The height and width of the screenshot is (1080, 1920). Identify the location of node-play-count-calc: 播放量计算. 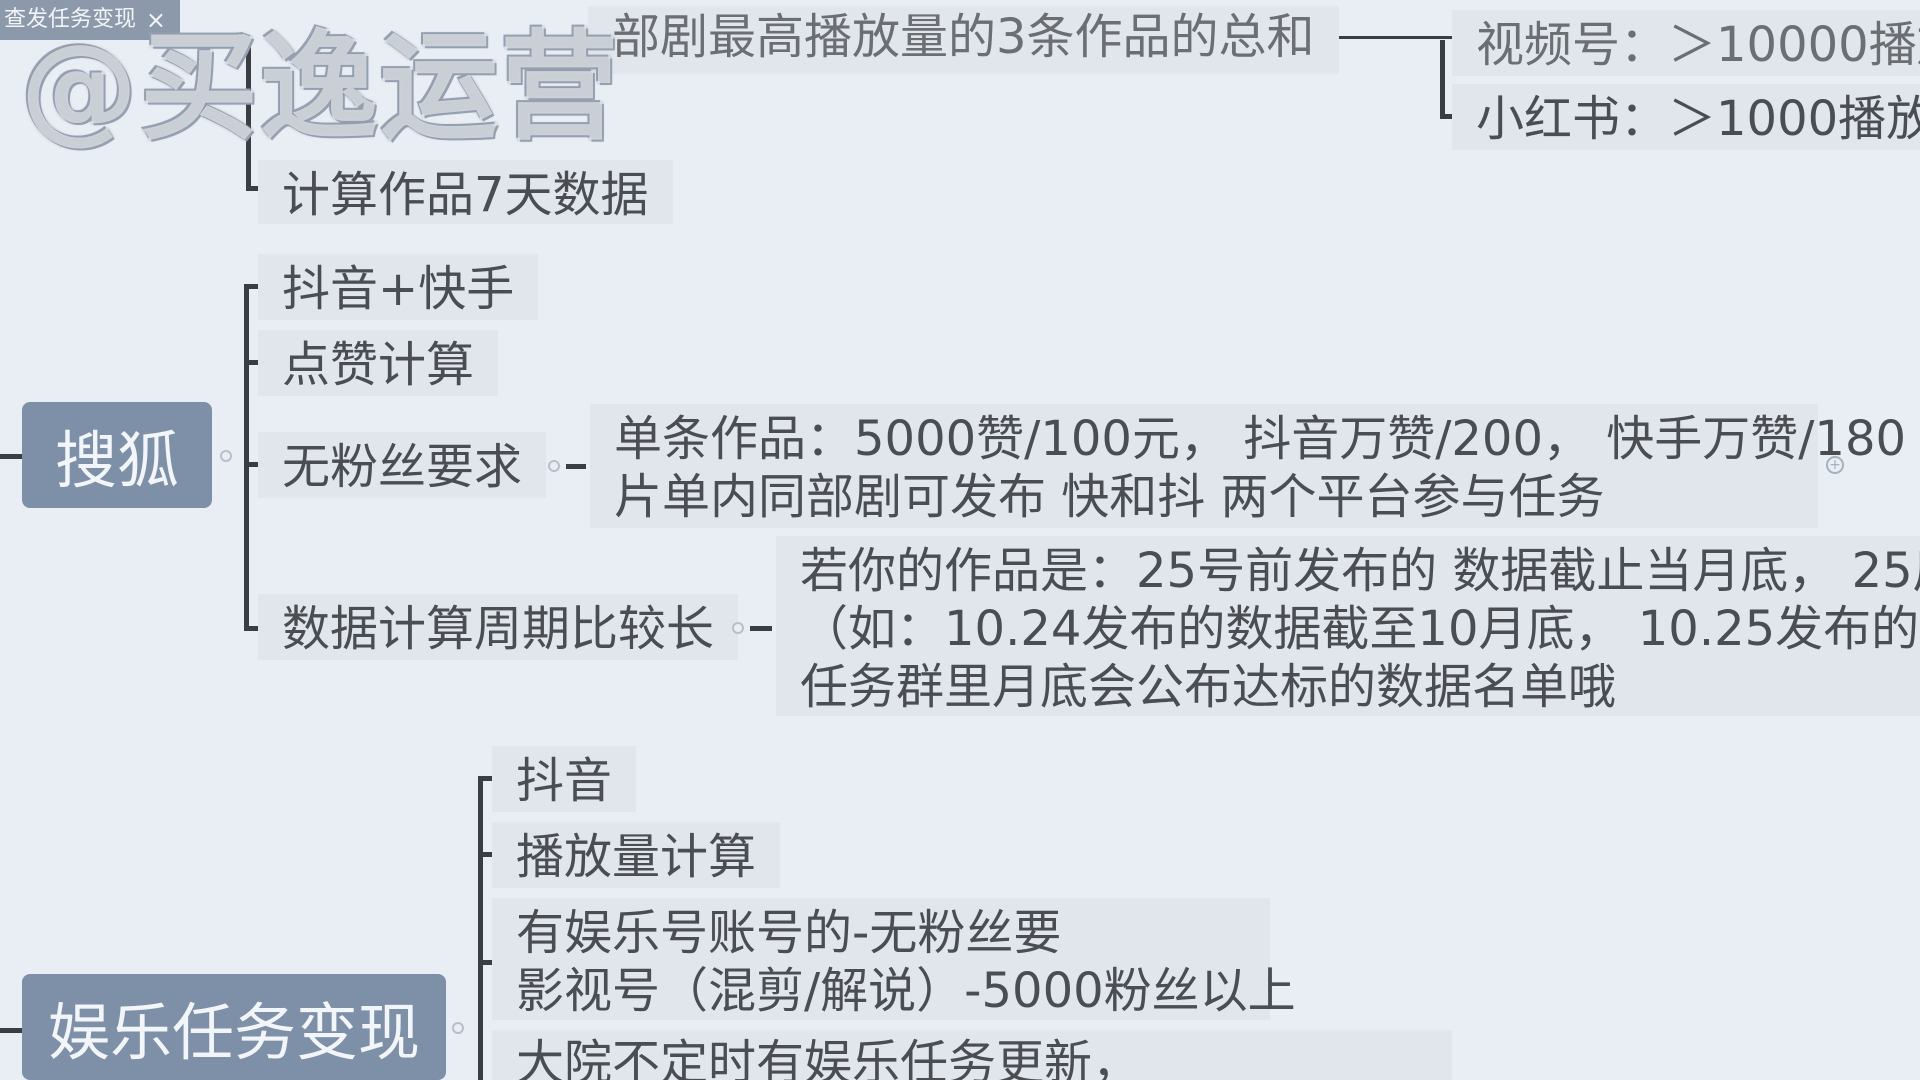
(636, 855).